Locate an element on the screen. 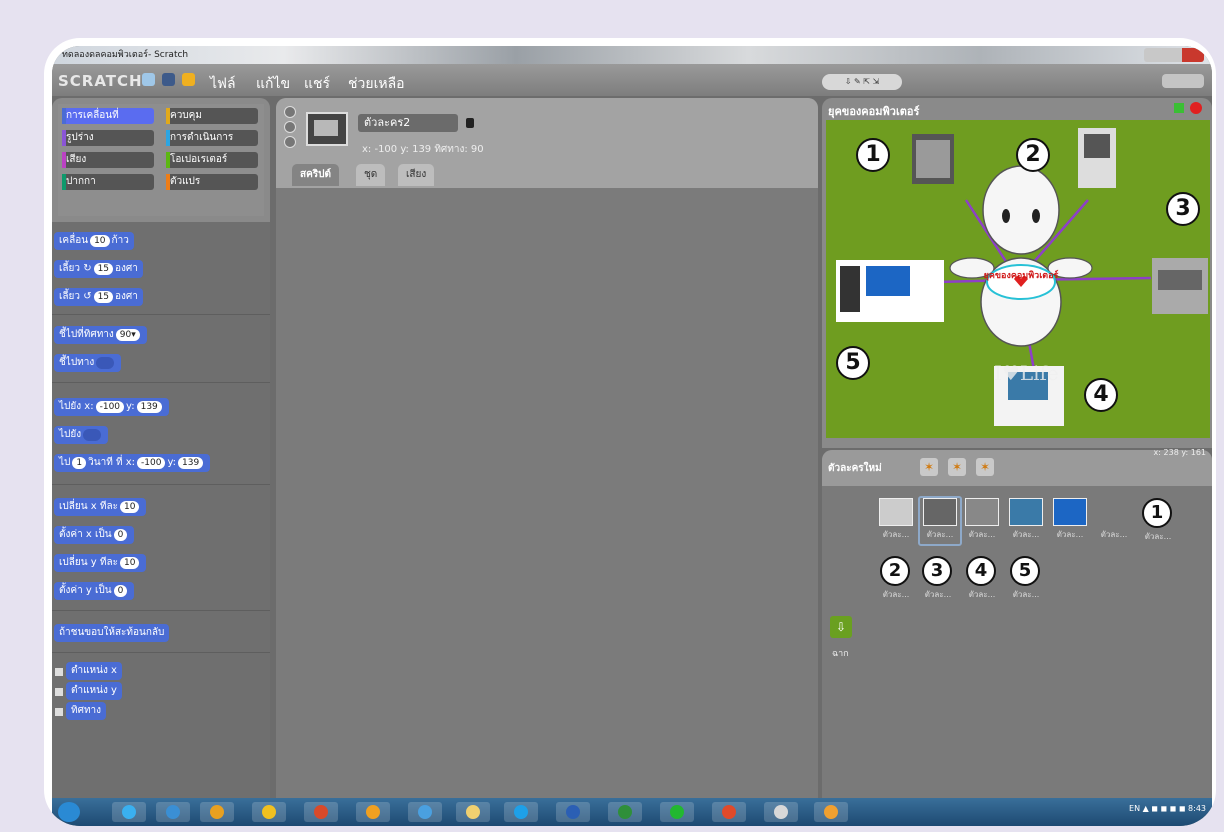 This screenshot has height=832, width=1224. block-bounce: ถ้าชนขอบให้สะท้อนกลับ is located at coordinates (112, 633).